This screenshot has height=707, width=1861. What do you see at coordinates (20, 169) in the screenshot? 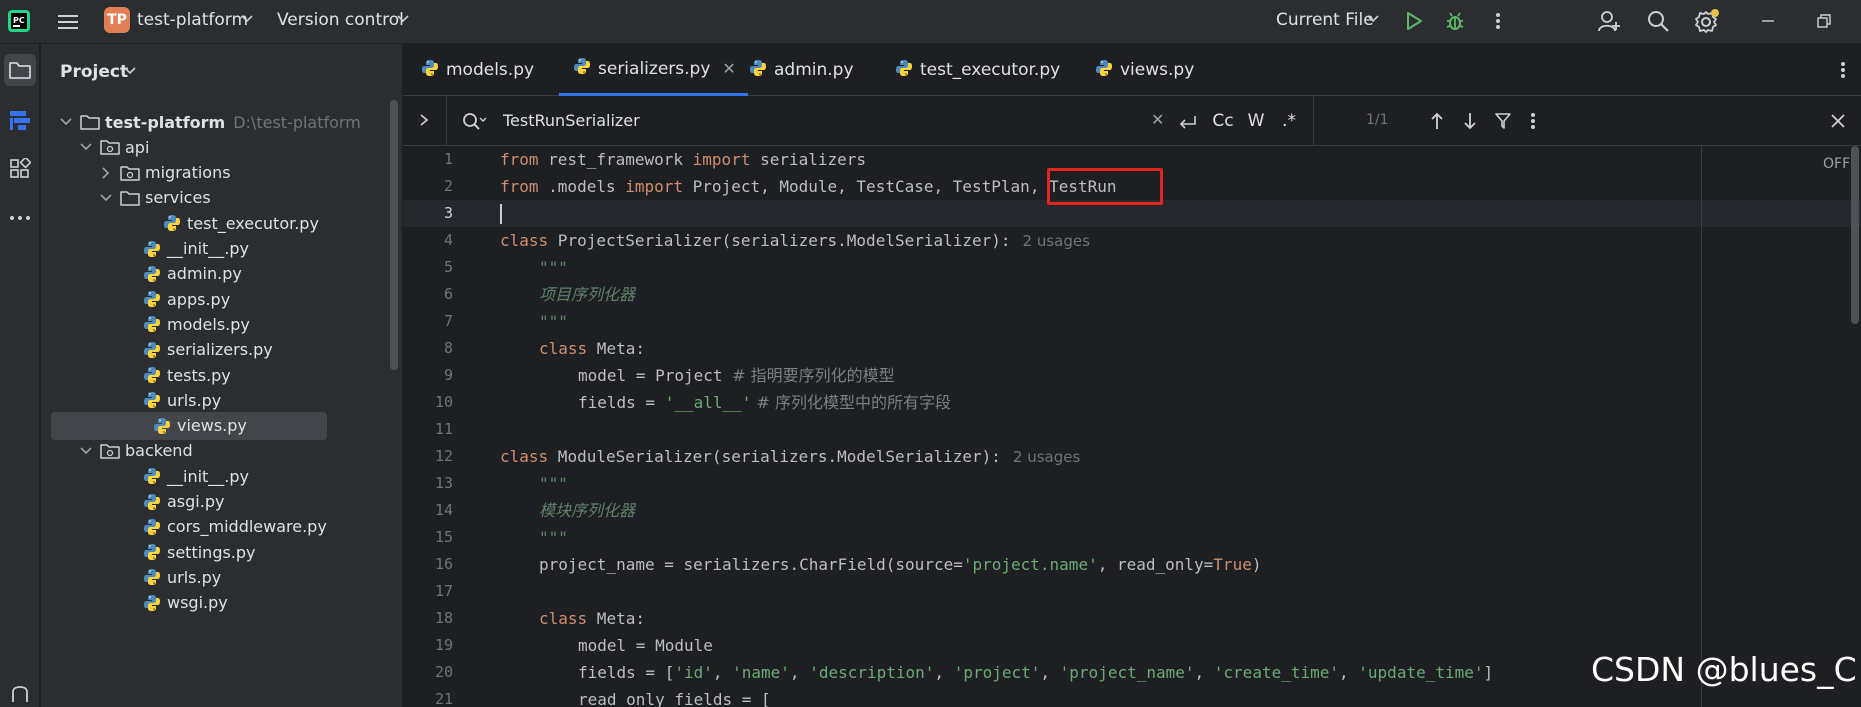
I see `plugins-tool-icon` at bounding box center [20, 169].